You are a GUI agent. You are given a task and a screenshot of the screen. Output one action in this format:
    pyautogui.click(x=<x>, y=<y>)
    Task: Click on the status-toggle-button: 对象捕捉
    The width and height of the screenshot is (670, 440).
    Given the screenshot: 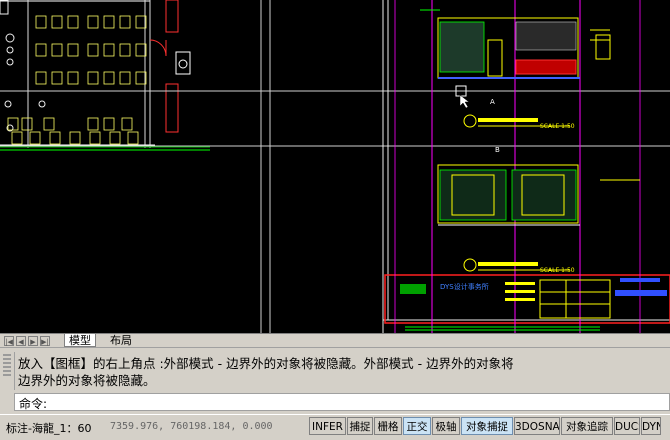 What is the action you would take?
    pyautogui.click(x=487, y=426)
    